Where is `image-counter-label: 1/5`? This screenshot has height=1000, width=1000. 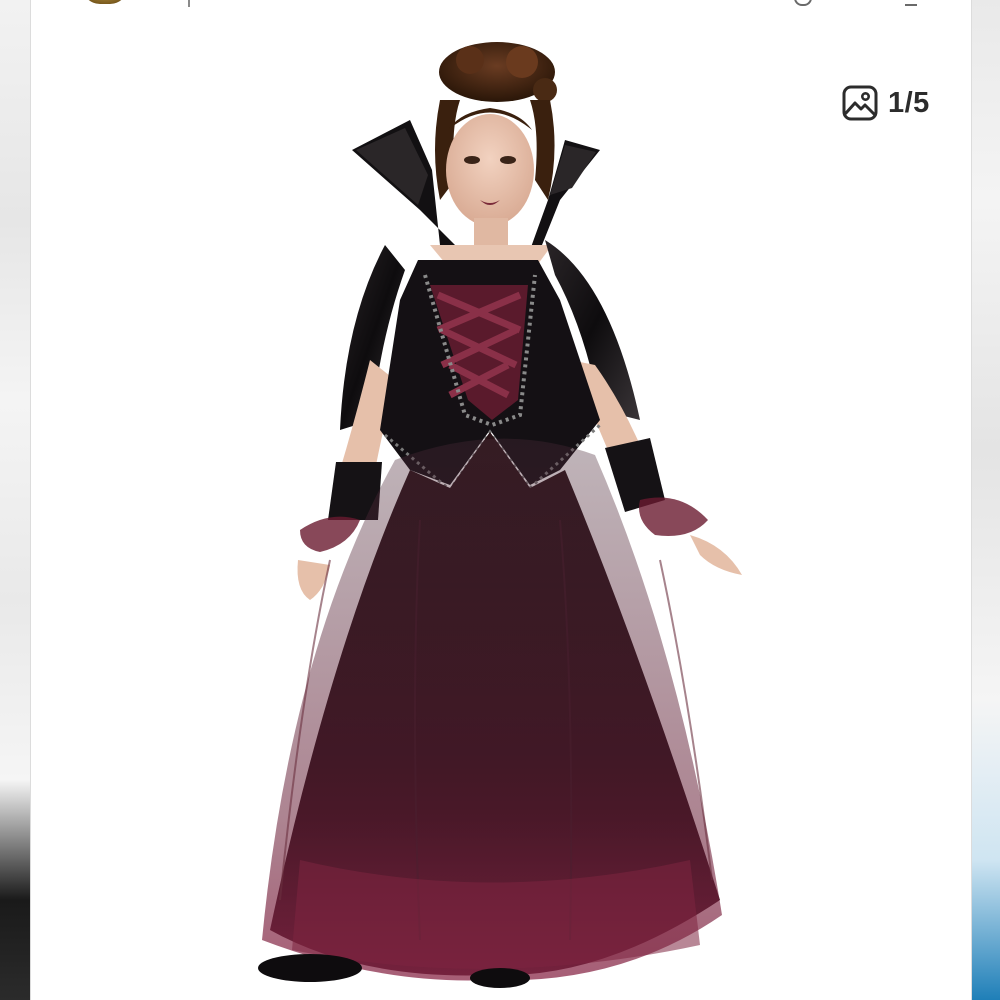
image-counter-label: 1/5 is located at coordinates (909, 102).